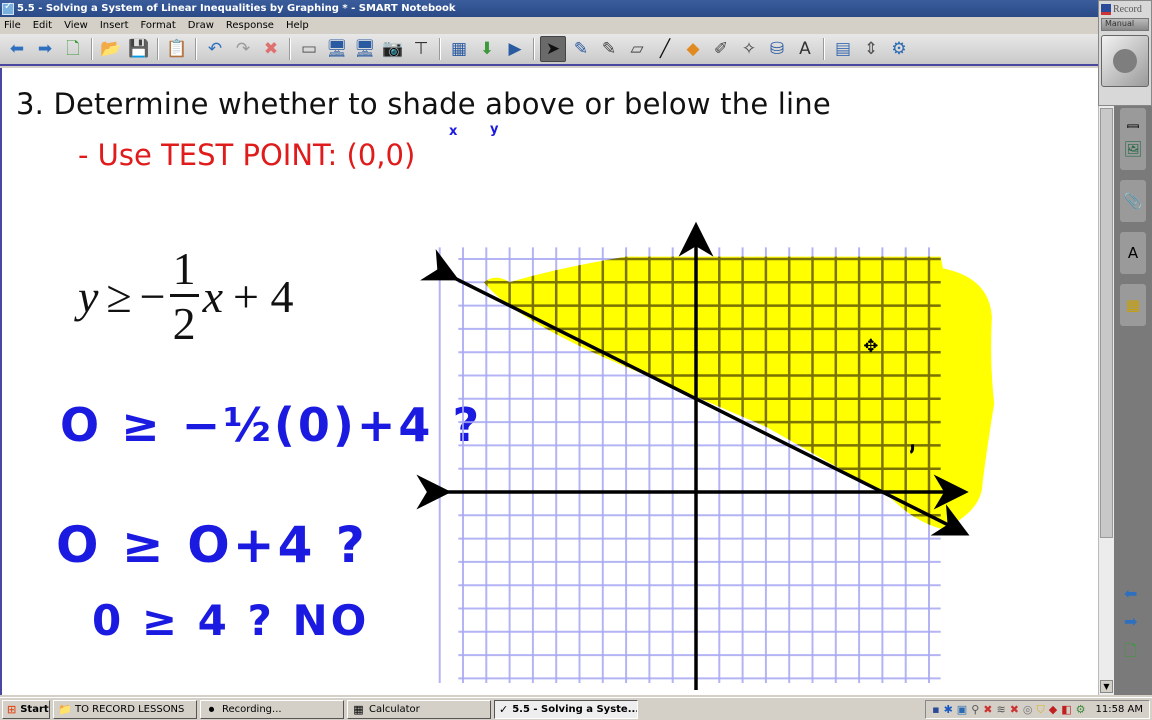 This screenshot has width=1152, height=720. I want to click on taskbar-button-label: TO RECORD LESSONS, so click(130, 709).